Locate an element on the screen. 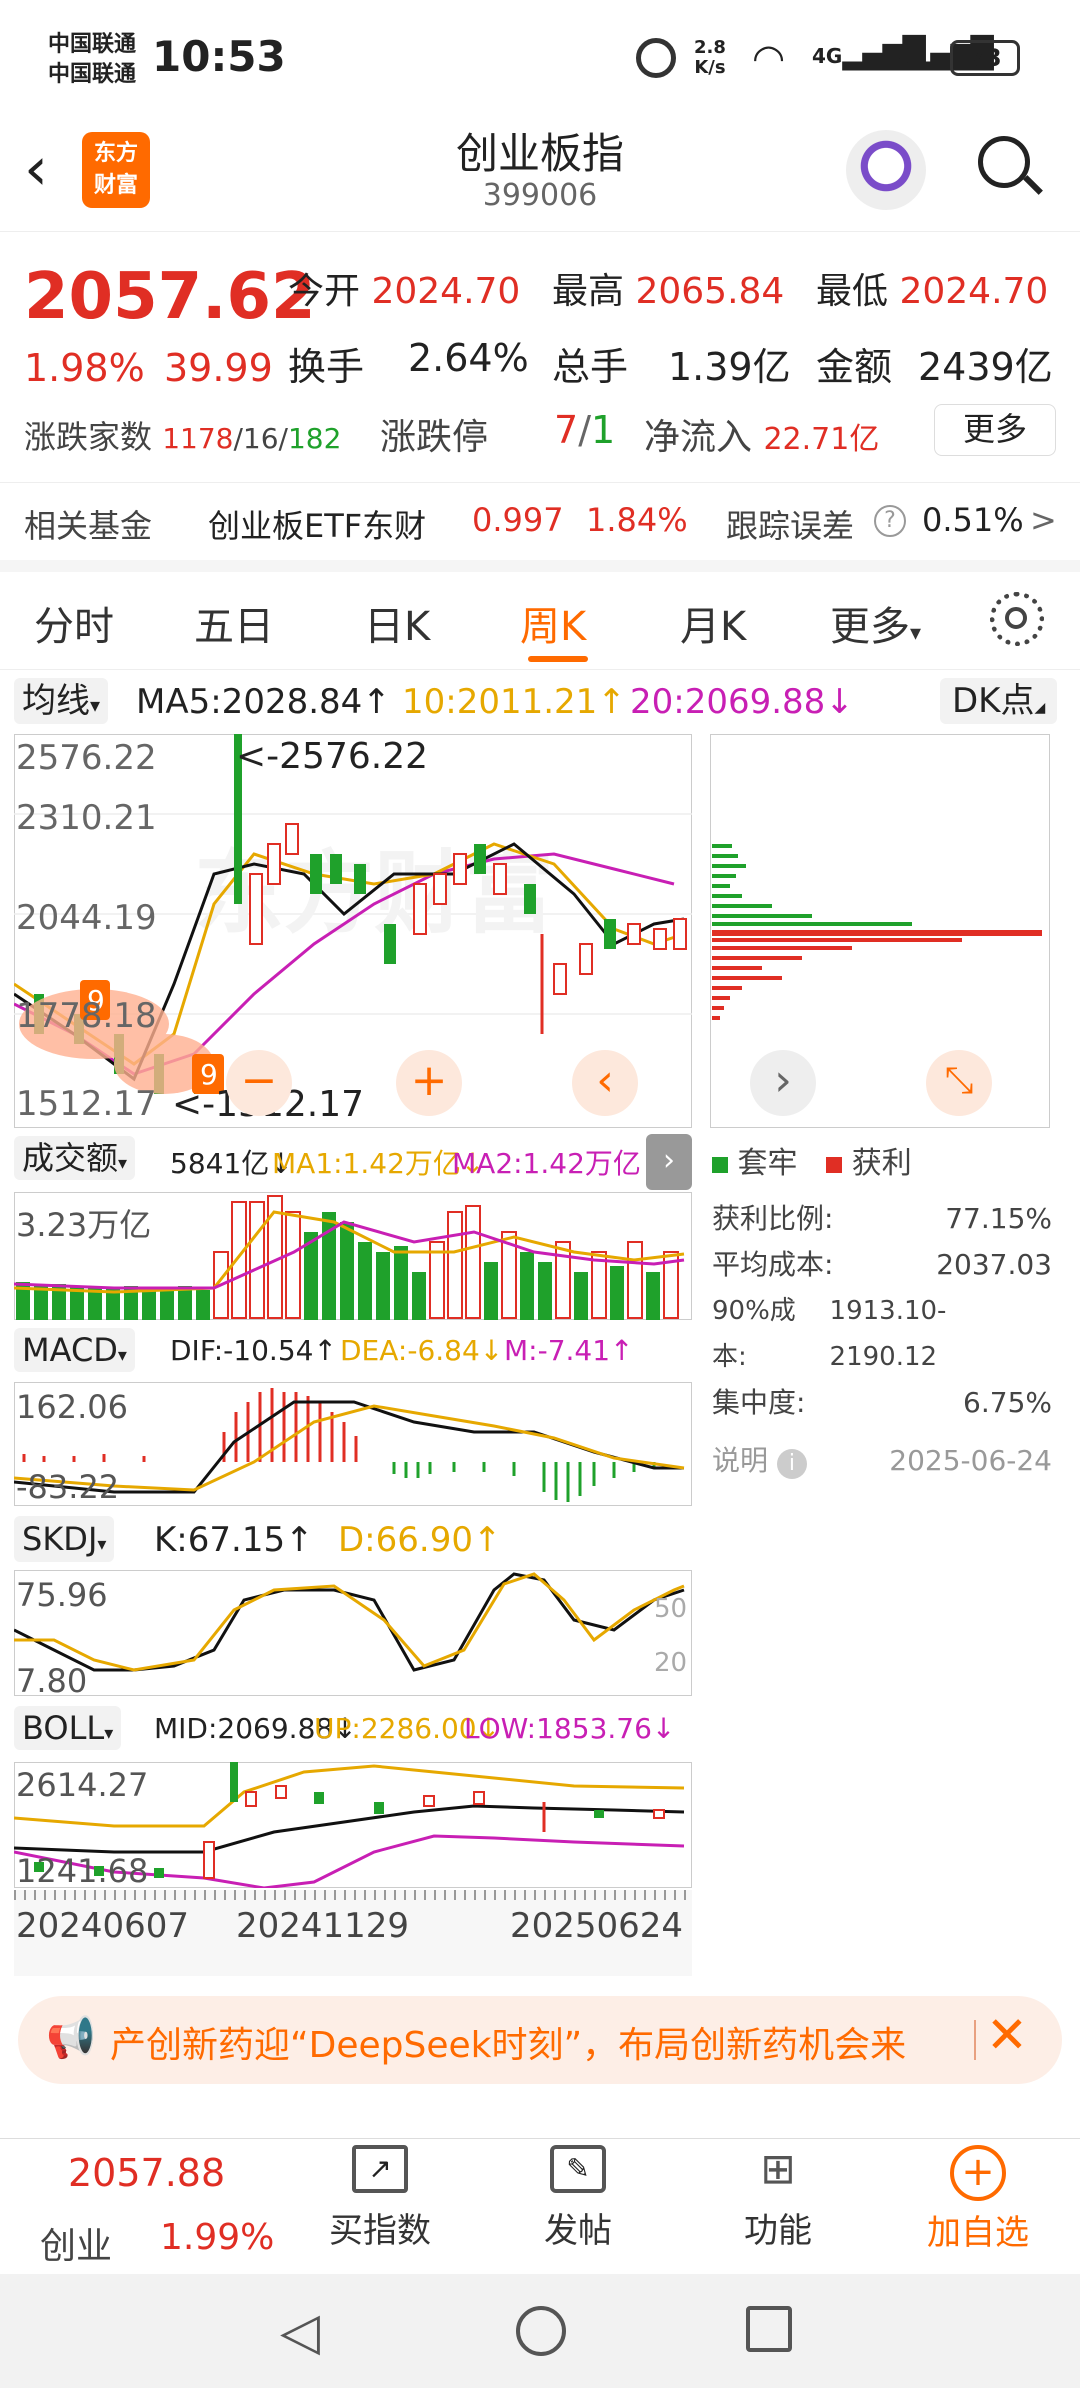  limit-count: 涨跌停 is located at coordinates (434, 437).